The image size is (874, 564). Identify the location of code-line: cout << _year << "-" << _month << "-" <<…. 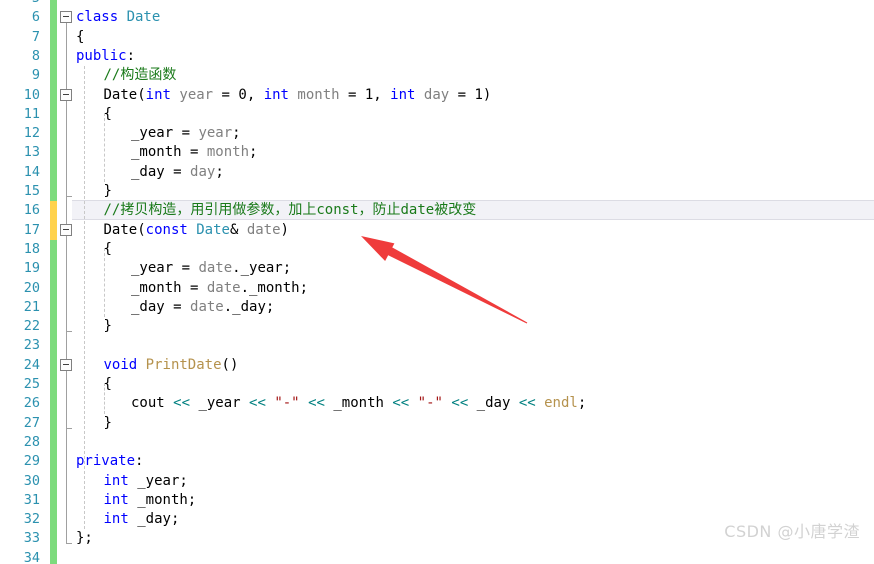
(331, 403).